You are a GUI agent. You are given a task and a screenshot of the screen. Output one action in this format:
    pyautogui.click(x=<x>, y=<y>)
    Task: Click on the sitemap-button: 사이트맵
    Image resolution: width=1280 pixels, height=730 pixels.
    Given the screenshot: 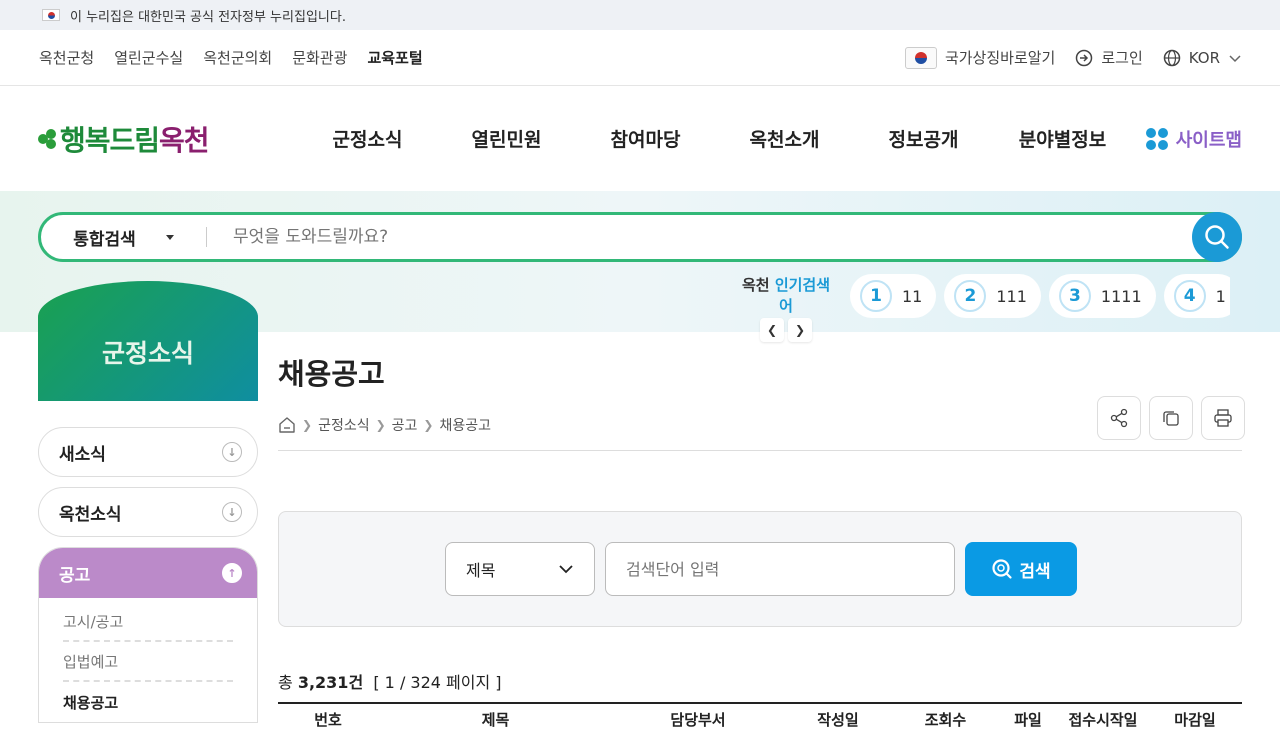 What is the action you would take?
    pyautogui.click(x=1193, y=139)
    